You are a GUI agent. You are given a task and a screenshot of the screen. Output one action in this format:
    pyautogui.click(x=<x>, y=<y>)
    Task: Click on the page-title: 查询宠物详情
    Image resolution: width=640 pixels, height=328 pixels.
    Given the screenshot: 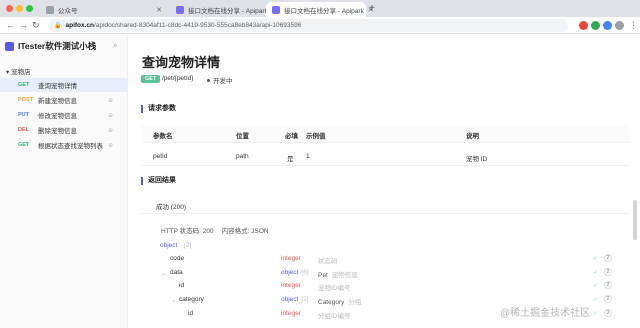 What is the action you would take?
    pyautogui.click(x=181, y=62)
    